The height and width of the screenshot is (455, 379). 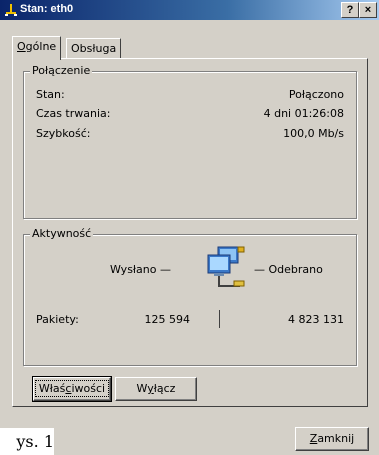 I want to click on window-title: Stan: eth0, so click(x=47, y=9).